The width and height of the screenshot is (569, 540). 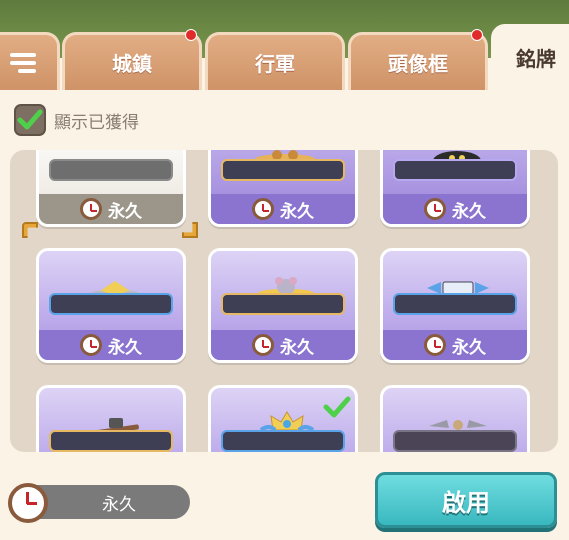 I want to click on tab-label: 行軍, so click(x=275, y=64).